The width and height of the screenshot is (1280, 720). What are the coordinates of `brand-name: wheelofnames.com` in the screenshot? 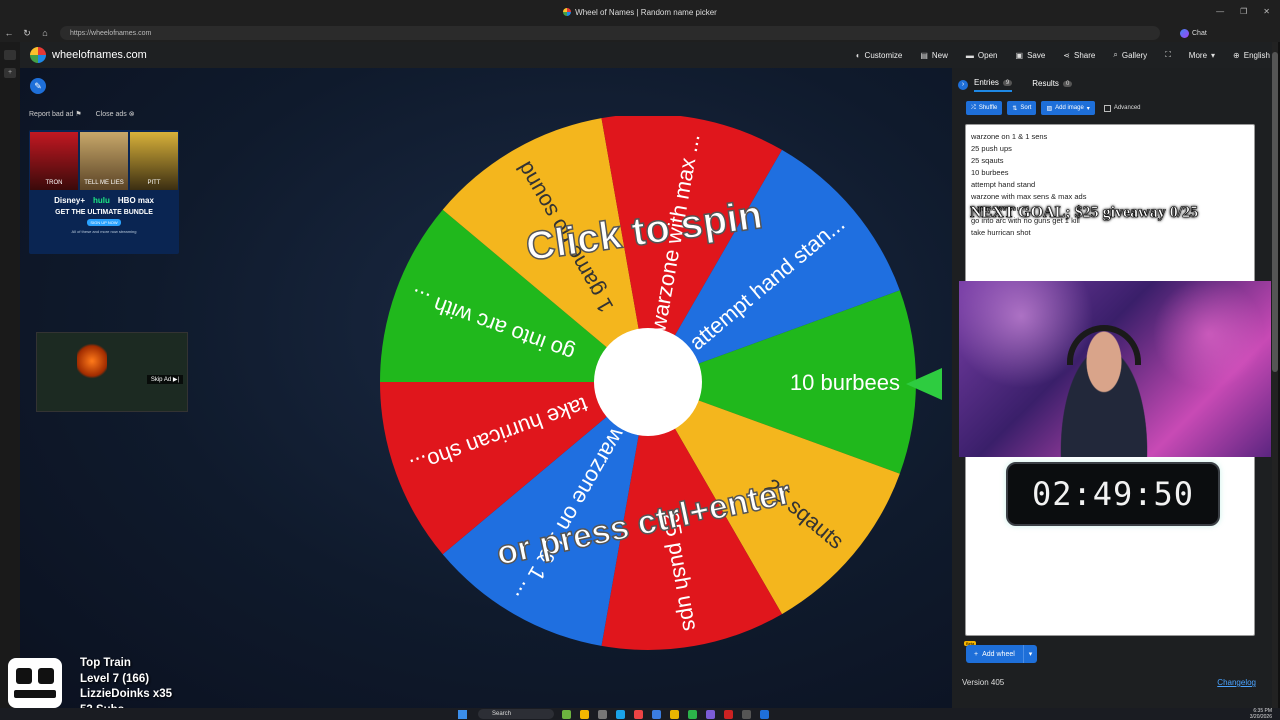 It's located at (99, 55).